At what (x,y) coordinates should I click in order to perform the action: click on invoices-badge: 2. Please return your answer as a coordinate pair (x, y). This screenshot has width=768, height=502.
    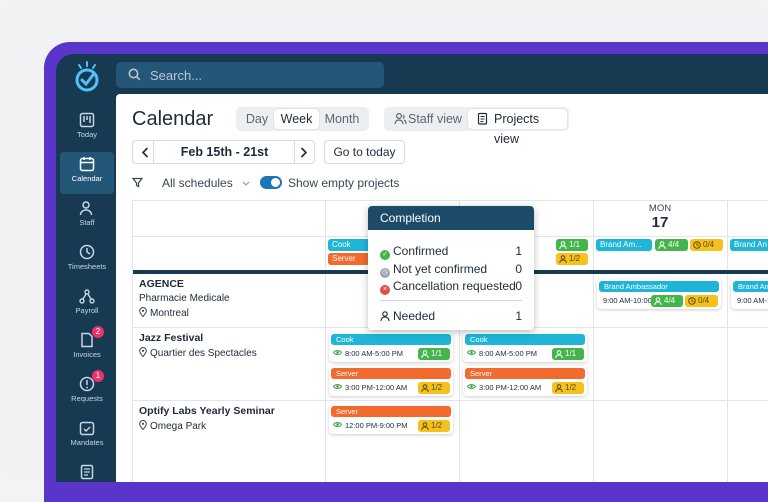
    Looking at the image, I should click on (98, 332).